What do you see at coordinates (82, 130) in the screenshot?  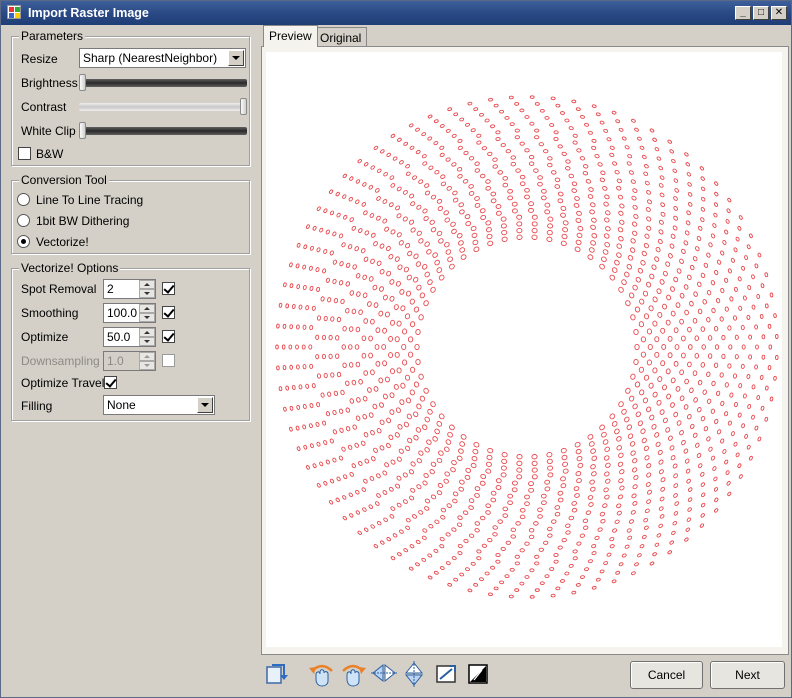 I see `white-clip-slider-thumb` at bounding box center [82, 130].